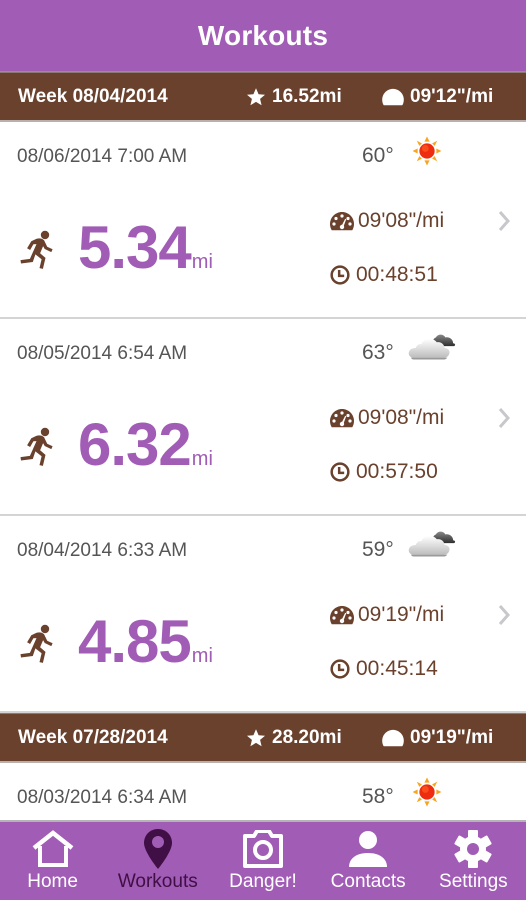 The height and width of the screenshot is (900, 526). Describe the element at coordinates (401, 614) in the screenshot. I see `workout-pace-value: 09'19"/mi` at that location.